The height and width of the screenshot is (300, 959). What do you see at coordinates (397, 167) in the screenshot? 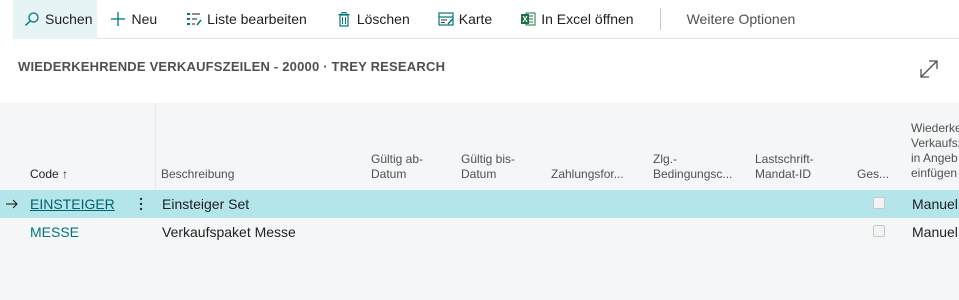
I see `column-header-valid-from: Gültig ab- Datum` at bounding box center [397, 167].